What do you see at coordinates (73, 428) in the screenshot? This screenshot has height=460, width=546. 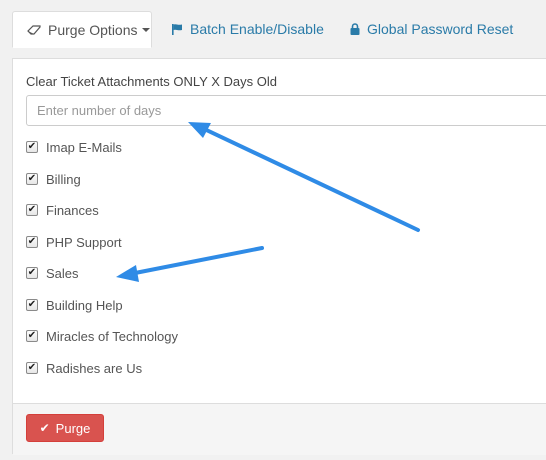 I see `purge-button-label: Purge` at bounding box center [73, 428].